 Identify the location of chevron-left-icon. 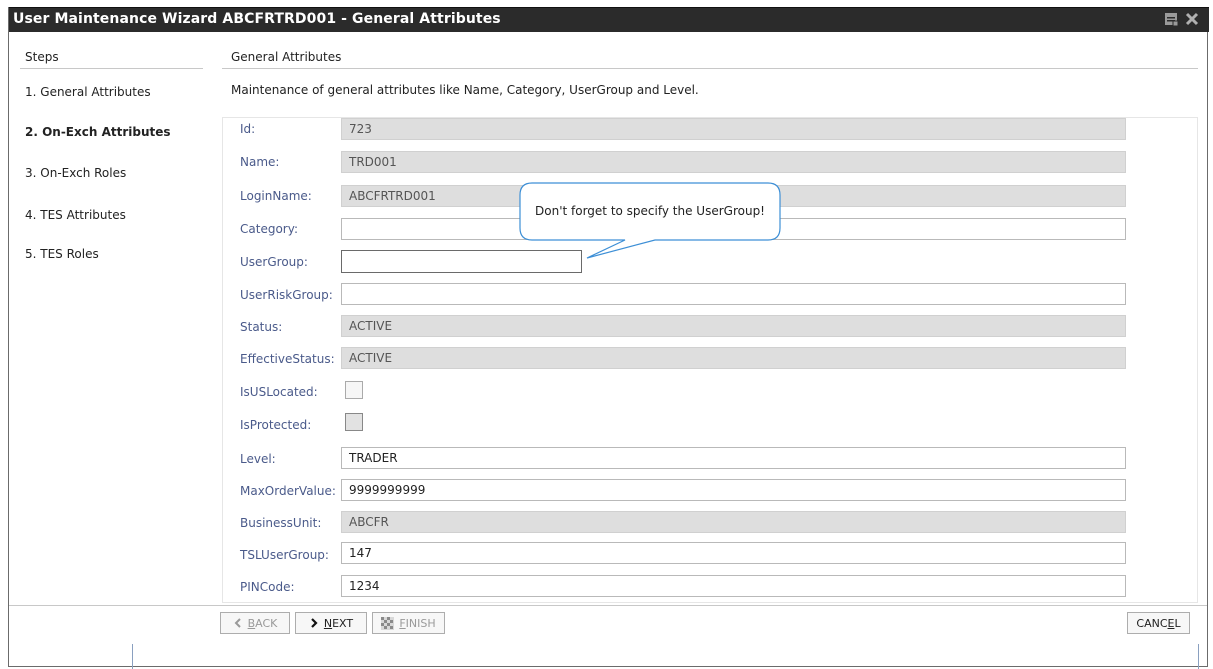
(237, 623).